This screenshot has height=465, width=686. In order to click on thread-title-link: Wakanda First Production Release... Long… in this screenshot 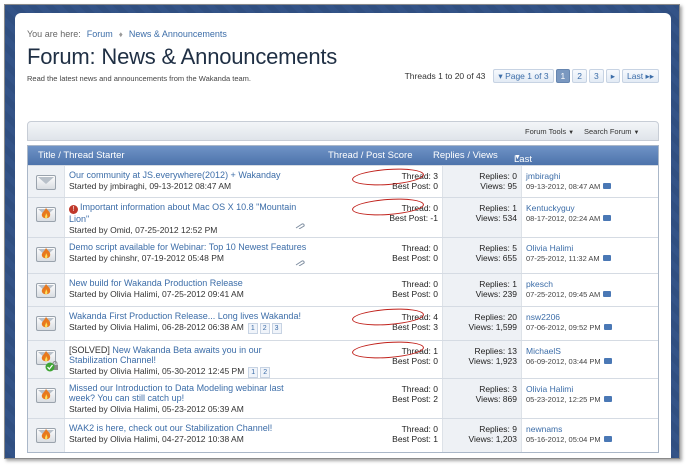, I will do `click(189, 316)`.